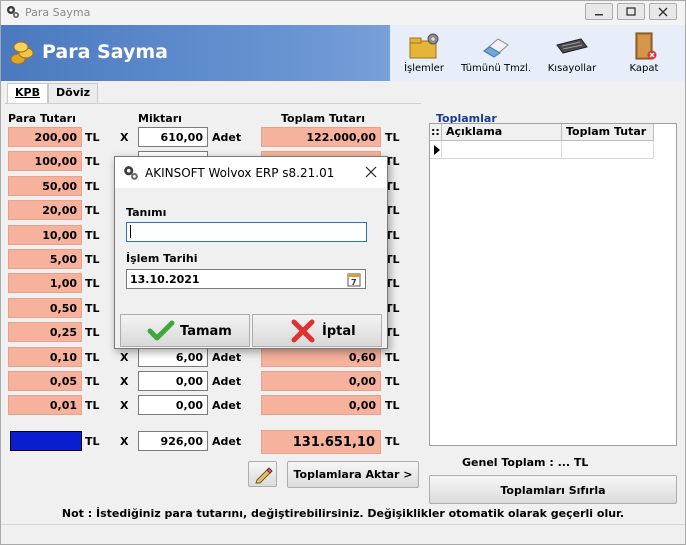  What do you see at coordinates (227, 441) in the screenshot?
I see `summary-unit: Adet` at bounding box center [227, 441].